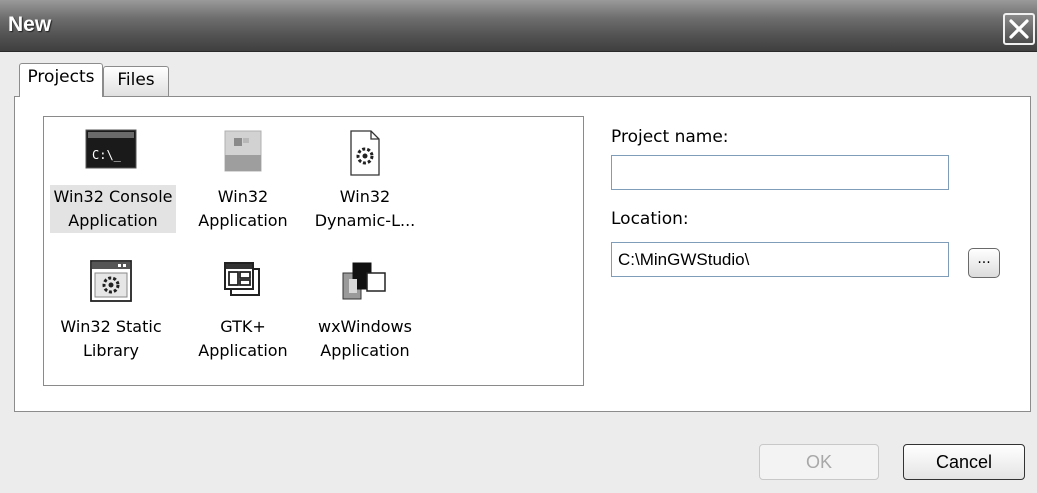 This screenshot has width=1037, height=493. What do you see at coordinates (518, 26) in the screenshot?
I see `title-bar: New` at bounding box center [518, 26].